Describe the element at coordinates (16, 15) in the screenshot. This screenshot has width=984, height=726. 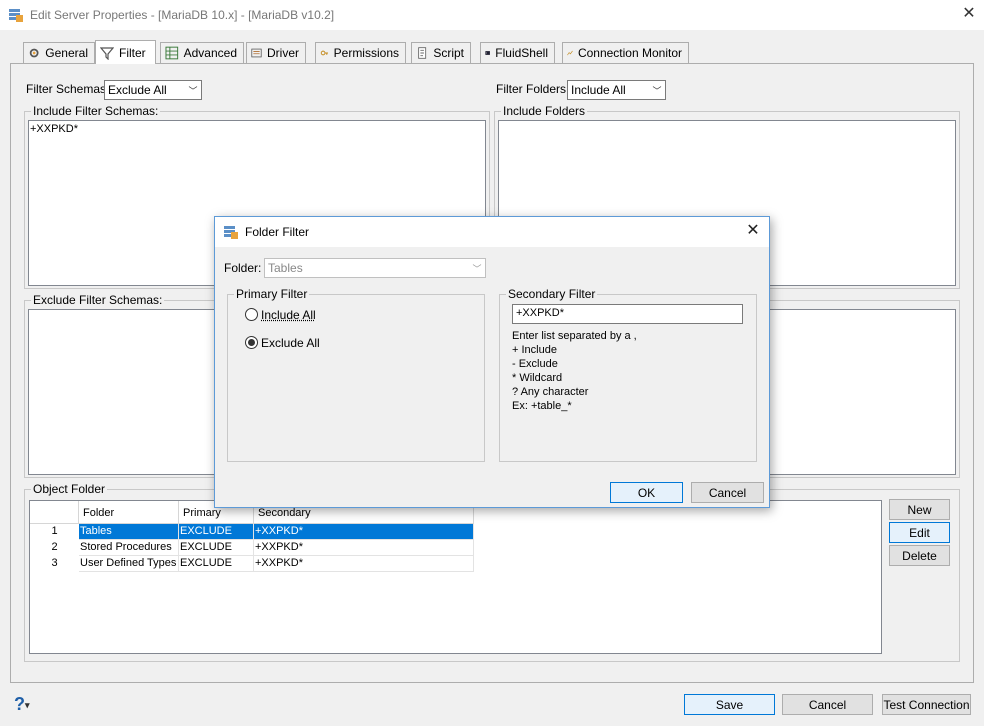
I see `app-icon` at that location.